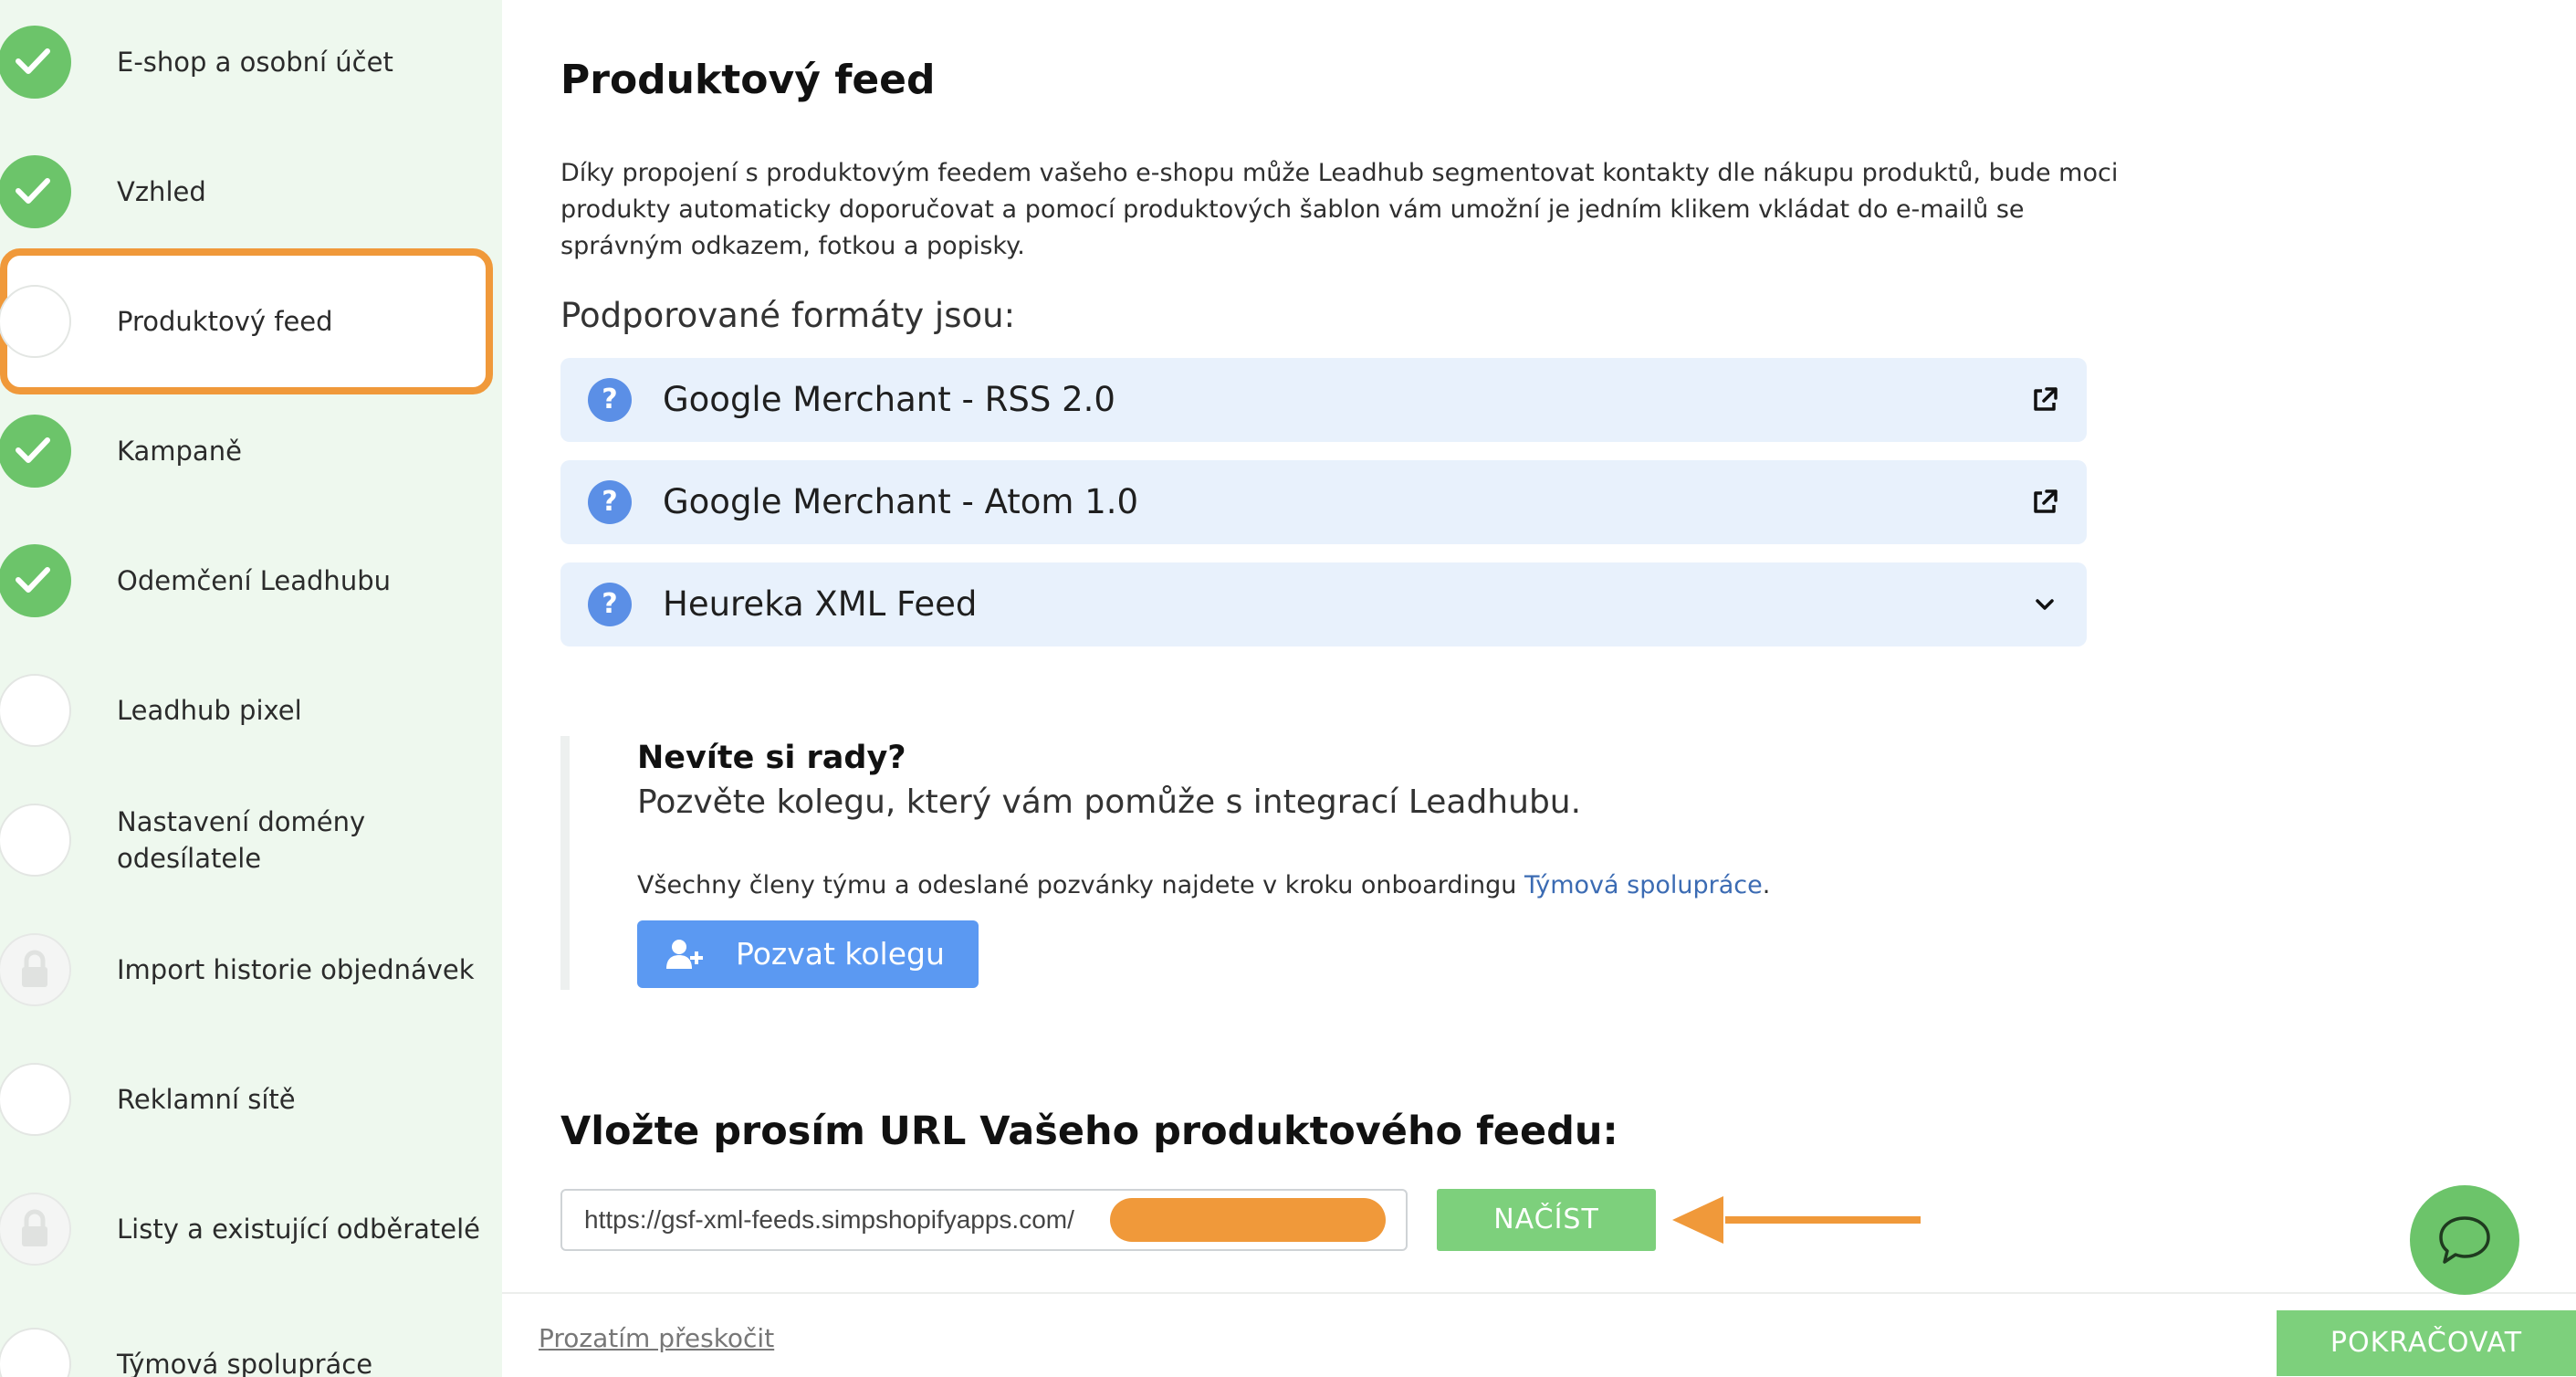 The width and height of the screenshot is (2576, 1377). What do you see at coordinates (788, 316) in the screenshot?
I see `formats-title: Podporované formáty jsou:` at bounding box center [788, 316].